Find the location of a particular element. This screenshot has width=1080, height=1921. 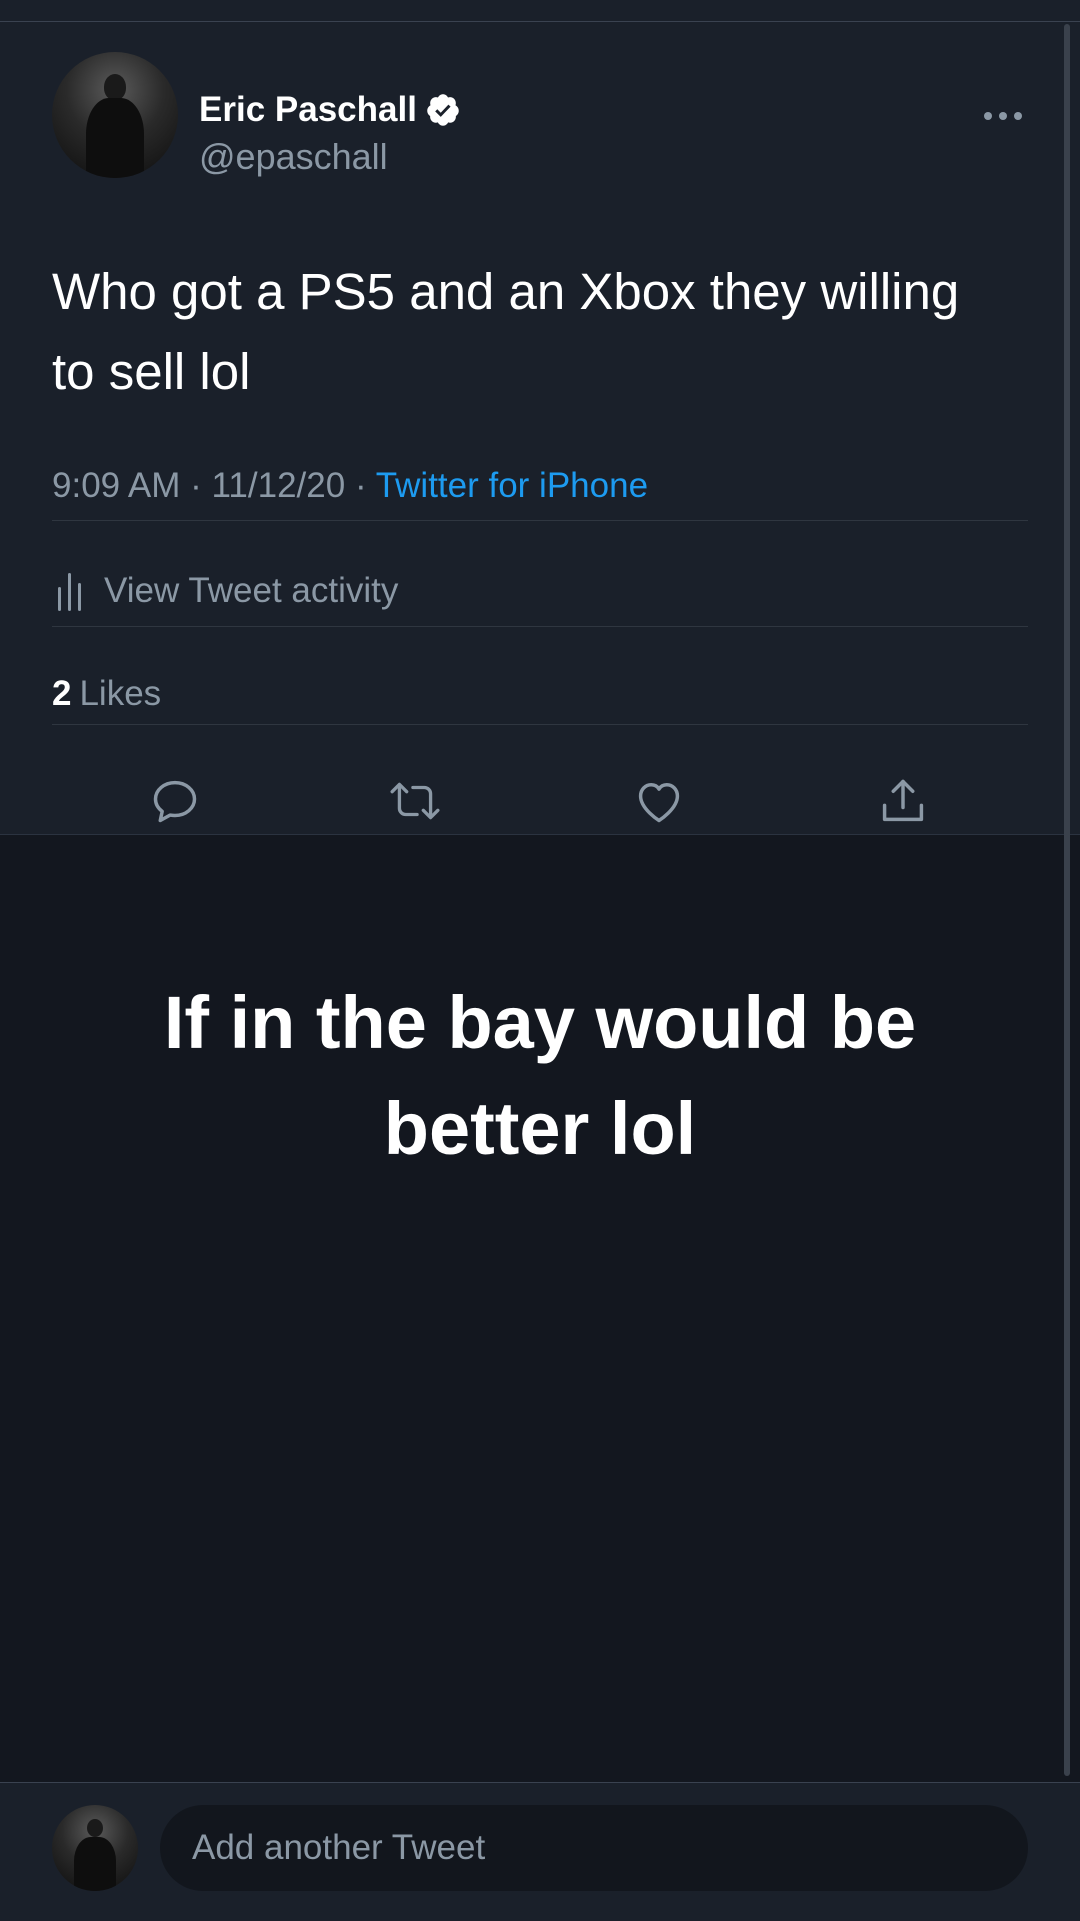

tweet-time: 9:09 AM is located at coordinates (116, 485).